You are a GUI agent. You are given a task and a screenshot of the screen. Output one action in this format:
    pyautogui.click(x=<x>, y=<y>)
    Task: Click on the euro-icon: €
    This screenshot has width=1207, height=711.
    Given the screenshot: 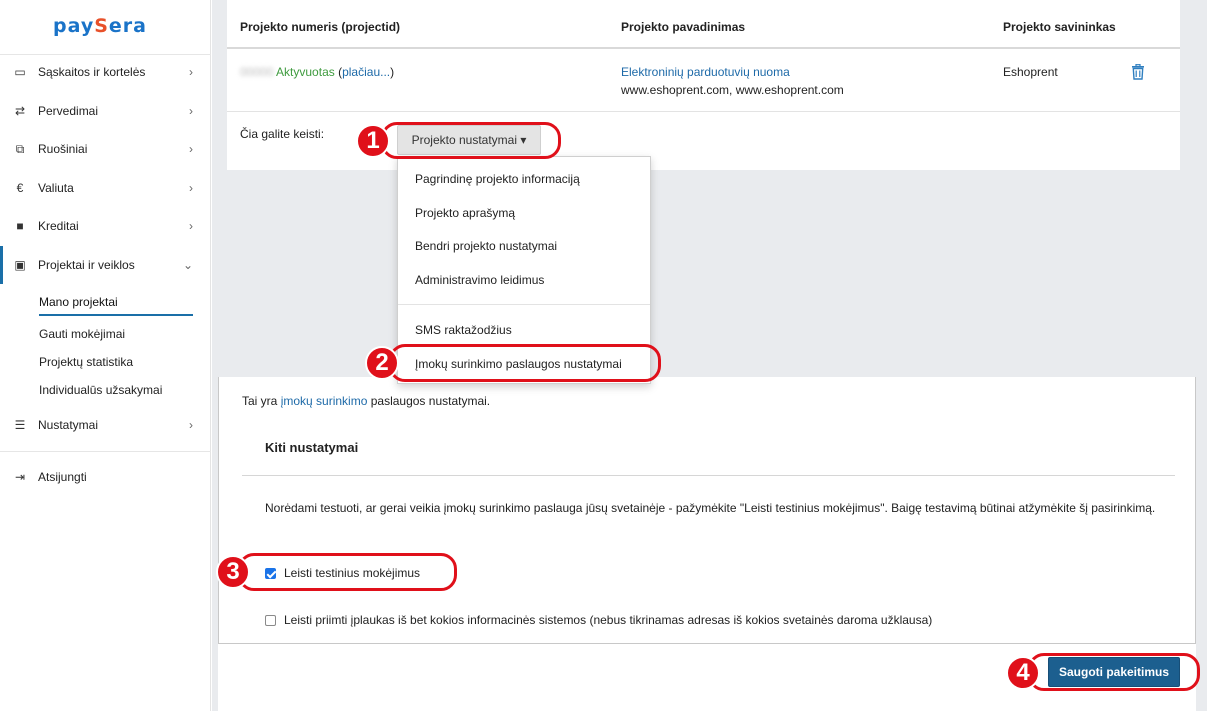 What is the action you would take?
    pyautogui.click(x=20, y=188)
    